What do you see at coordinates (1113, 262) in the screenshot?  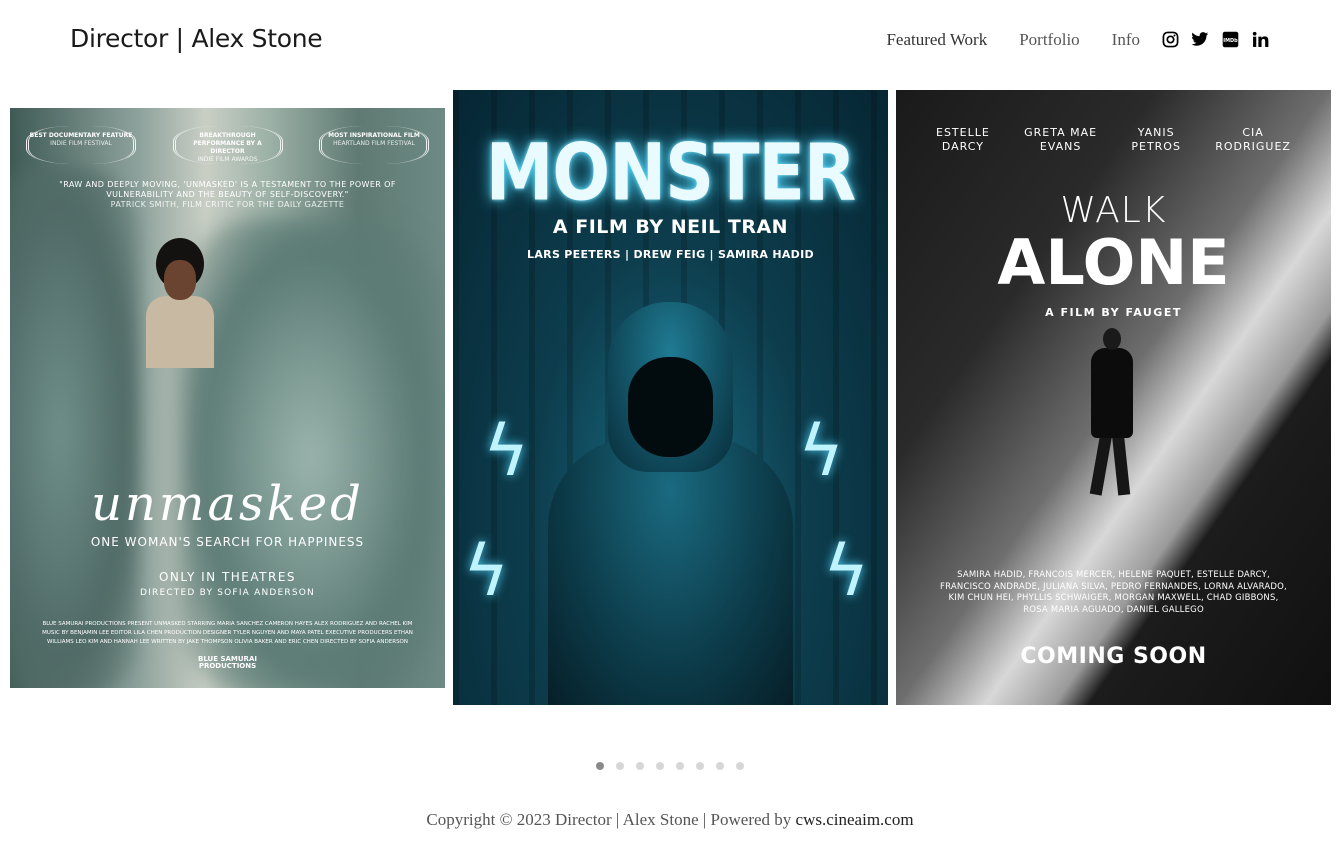 I see `poster-title: ALONE` at bounding box center [1113, 262].